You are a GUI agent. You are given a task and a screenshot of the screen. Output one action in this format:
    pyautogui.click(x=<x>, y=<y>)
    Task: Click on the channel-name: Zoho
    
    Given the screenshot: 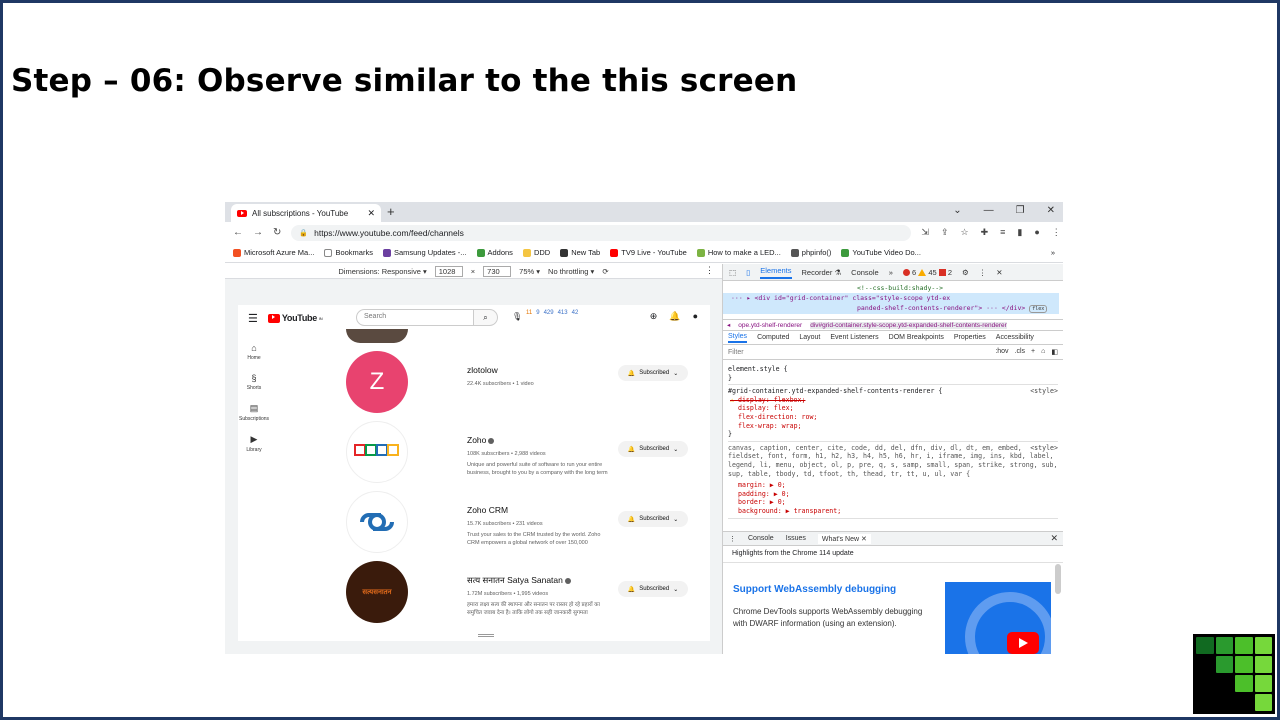 What is the action you would take?
    pyautogui.click(x=481, y=440)
    